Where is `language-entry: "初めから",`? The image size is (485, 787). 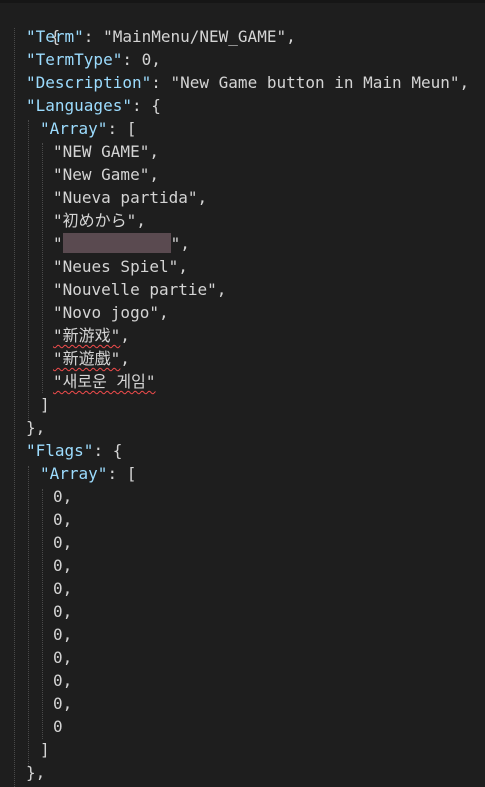 language-entry: "初めから", is located at coordinates (99, 220).